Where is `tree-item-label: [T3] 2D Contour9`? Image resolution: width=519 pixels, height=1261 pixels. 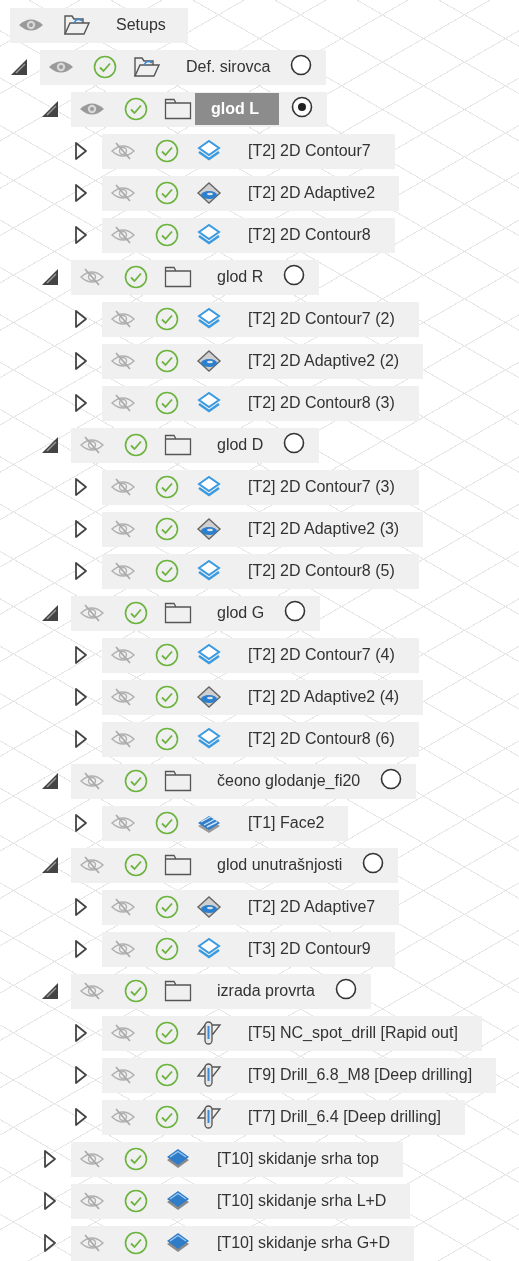
tree-item-label: [T3] 2D Contour9 is located at coordinates (309, 949).